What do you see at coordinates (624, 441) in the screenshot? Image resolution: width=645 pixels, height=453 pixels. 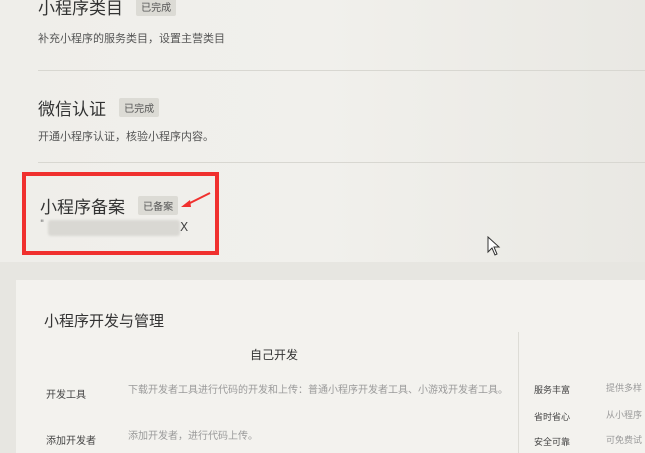 I see `feature-desc: 可免费试` at bounding box center [624, 441].